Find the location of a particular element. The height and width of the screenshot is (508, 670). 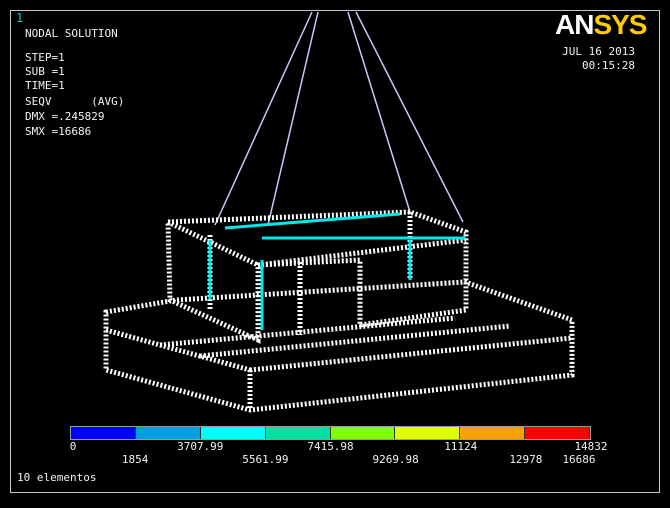

stressed-members is located at coordinates (336, 271).